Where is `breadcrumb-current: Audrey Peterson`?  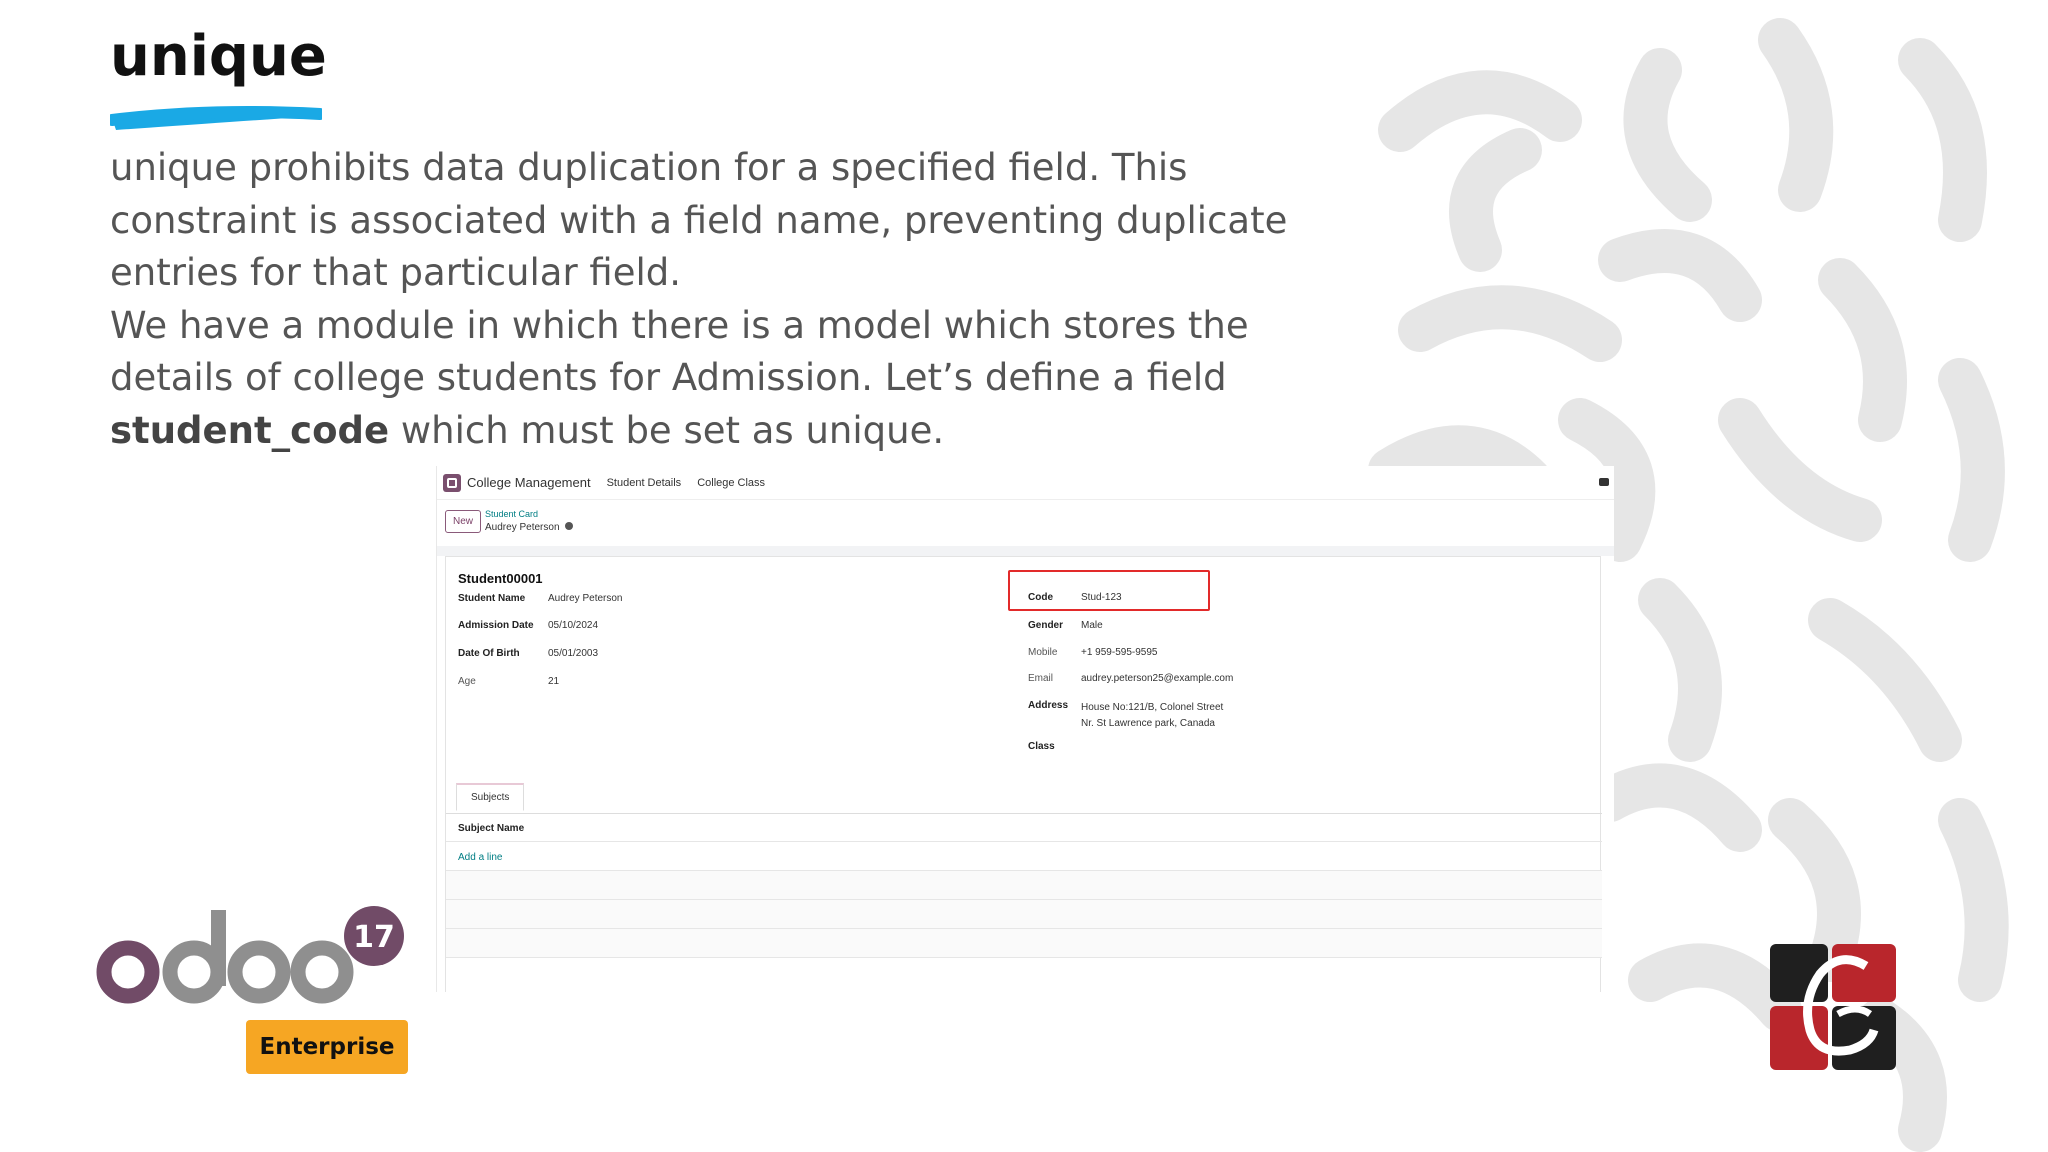 breadcrumb-current: Audrey Peterson is located at coordinates (522, 527).